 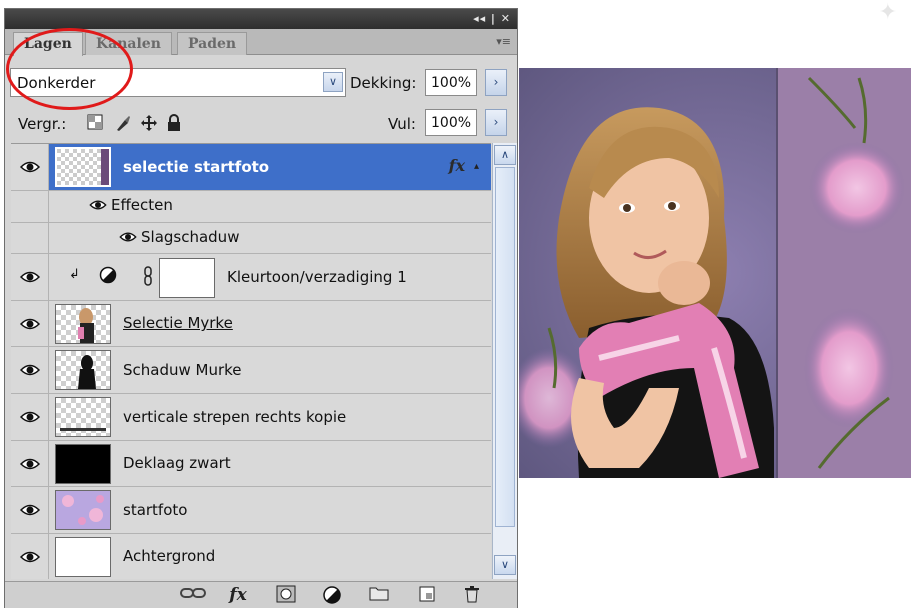 I want to click on trash-icon, so click(x=472, y=595).